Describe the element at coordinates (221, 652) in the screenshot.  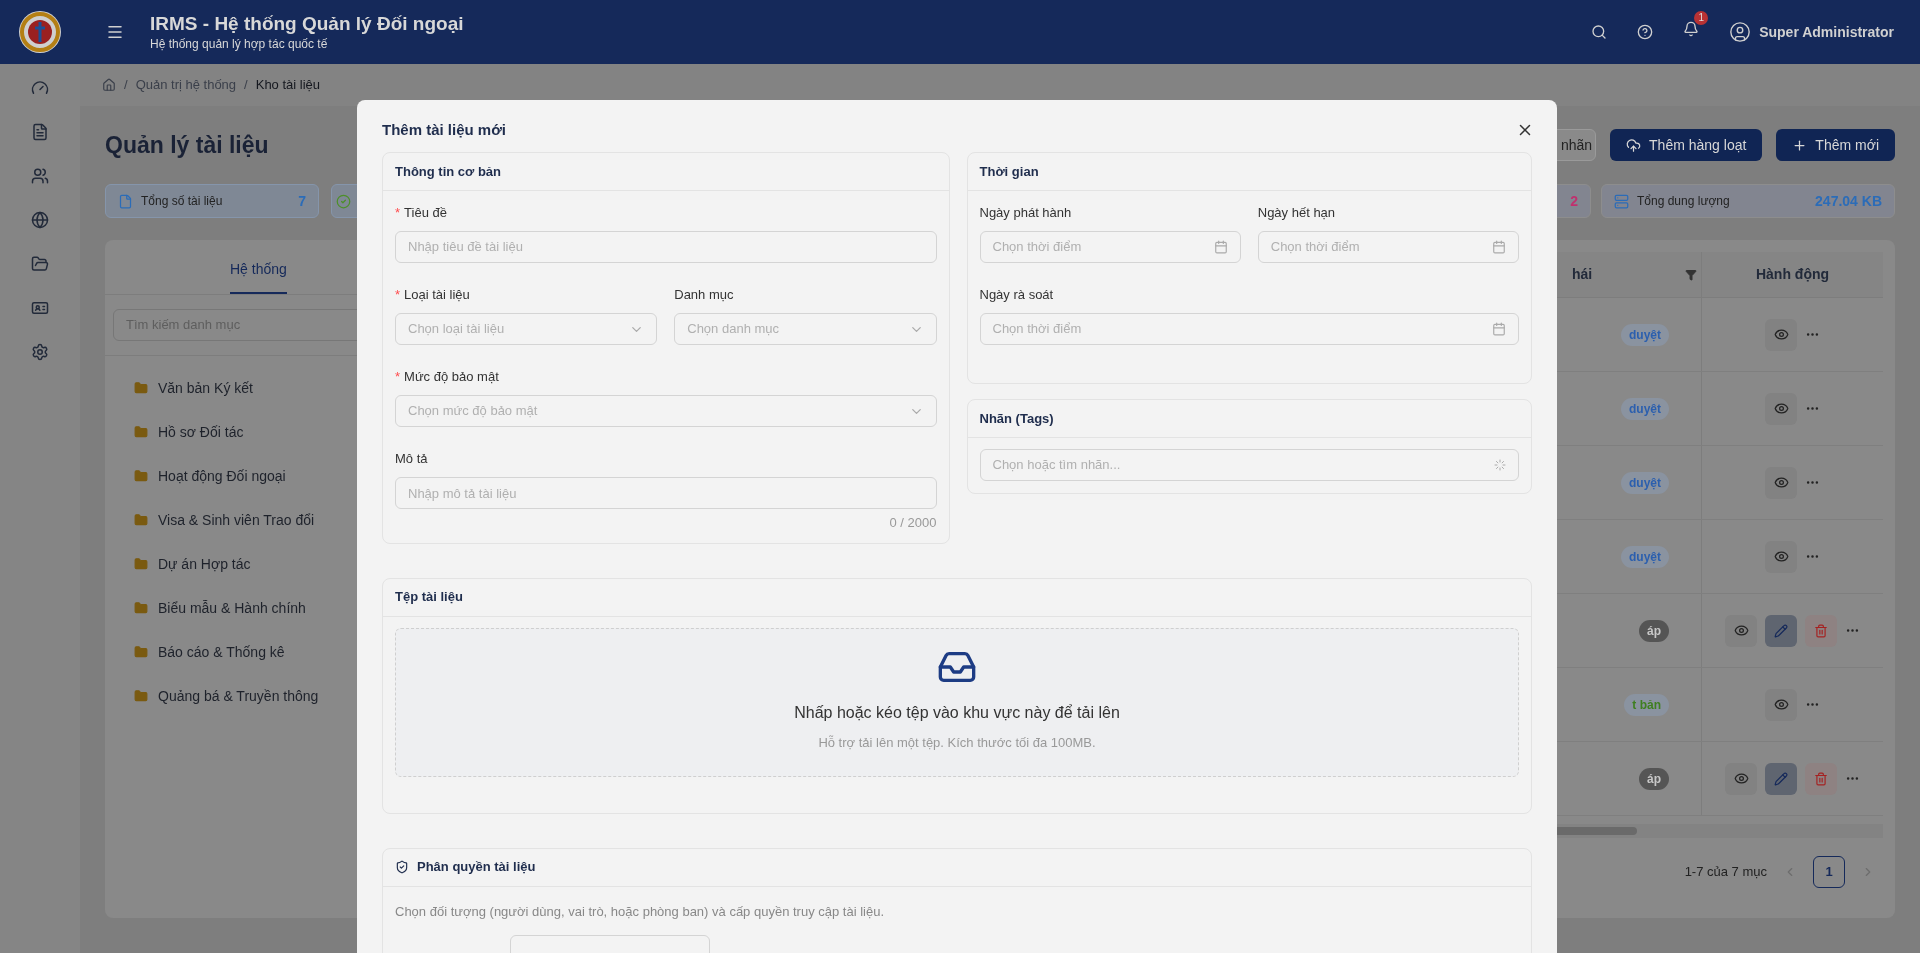
I see `category-item: Báo cáo & Thống kê` at that location.